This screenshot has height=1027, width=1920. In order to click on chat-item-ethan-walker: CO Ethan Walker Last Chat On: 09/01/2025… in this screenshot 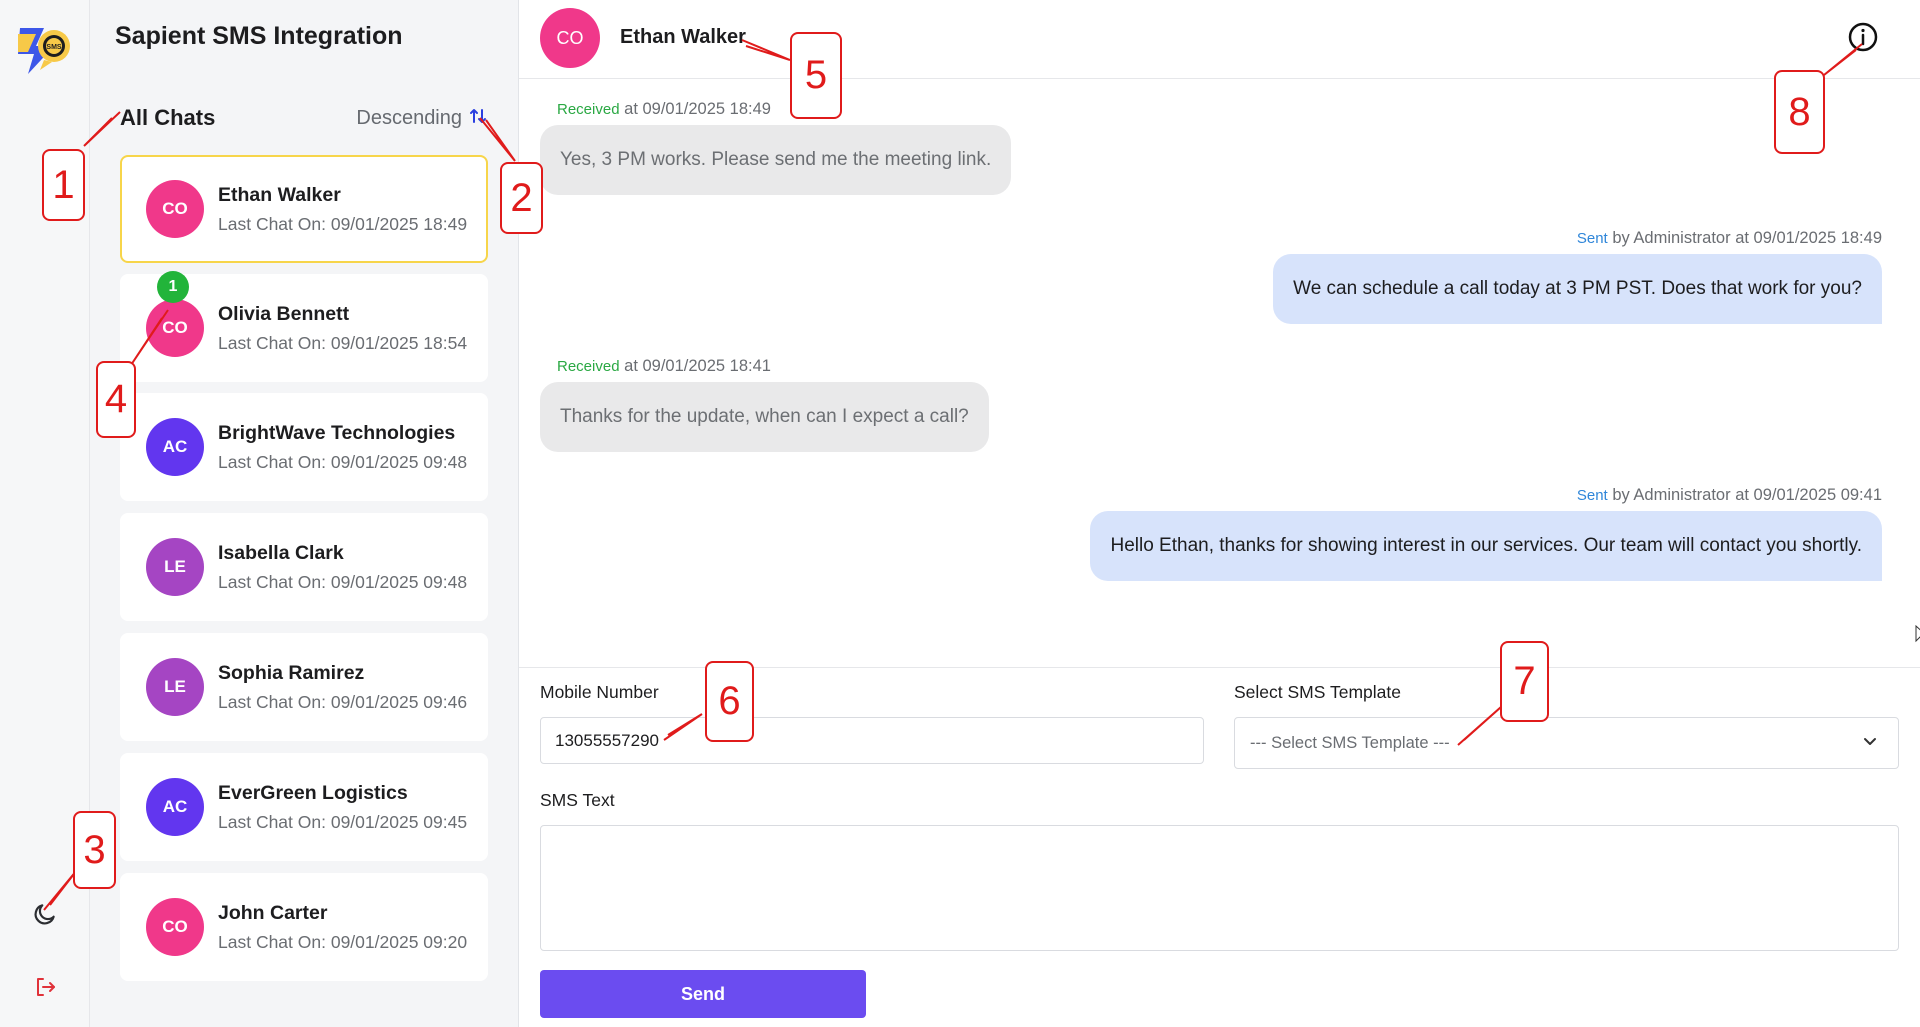, I will do `click(304, 209)`.